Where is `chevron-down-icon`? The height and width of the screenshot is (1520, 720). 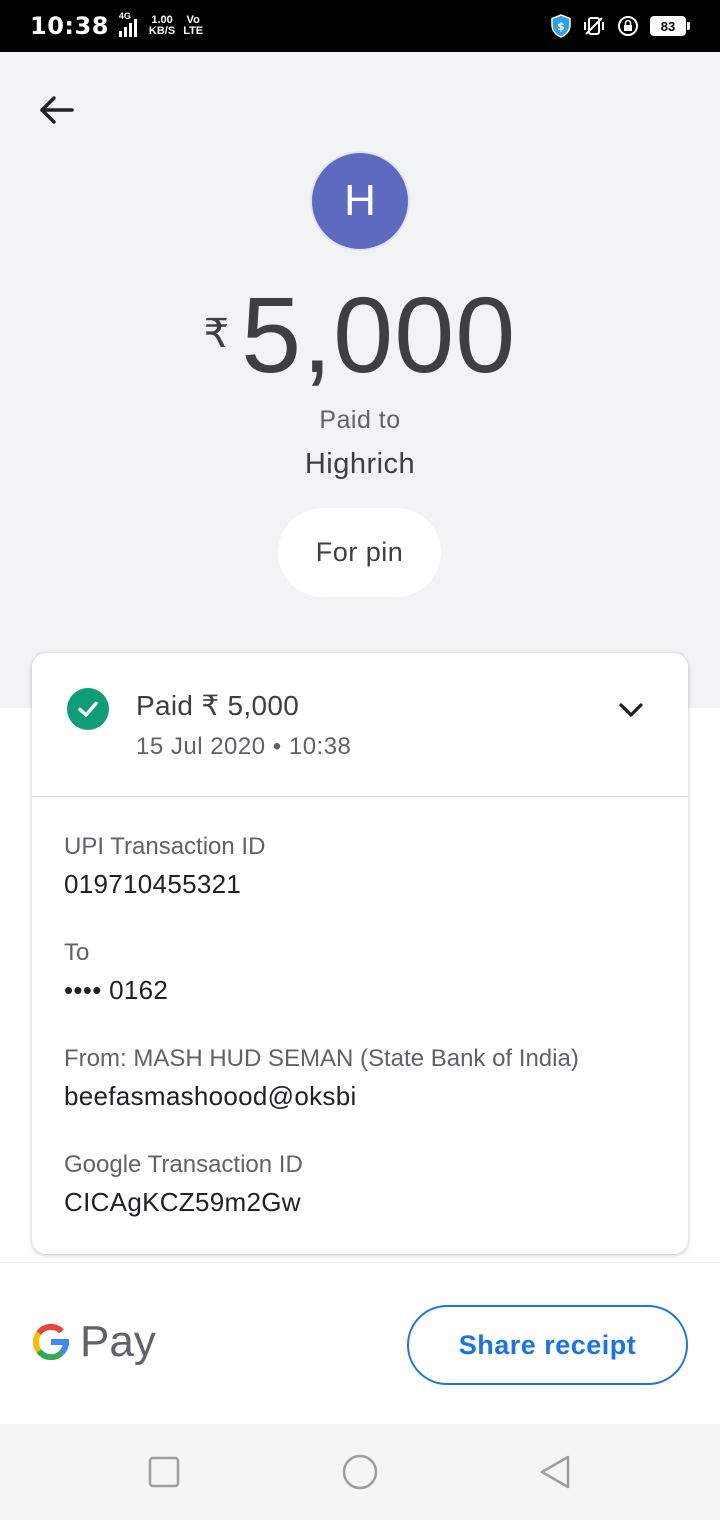 chevron-down-icon is located at coordinates (631, 710).